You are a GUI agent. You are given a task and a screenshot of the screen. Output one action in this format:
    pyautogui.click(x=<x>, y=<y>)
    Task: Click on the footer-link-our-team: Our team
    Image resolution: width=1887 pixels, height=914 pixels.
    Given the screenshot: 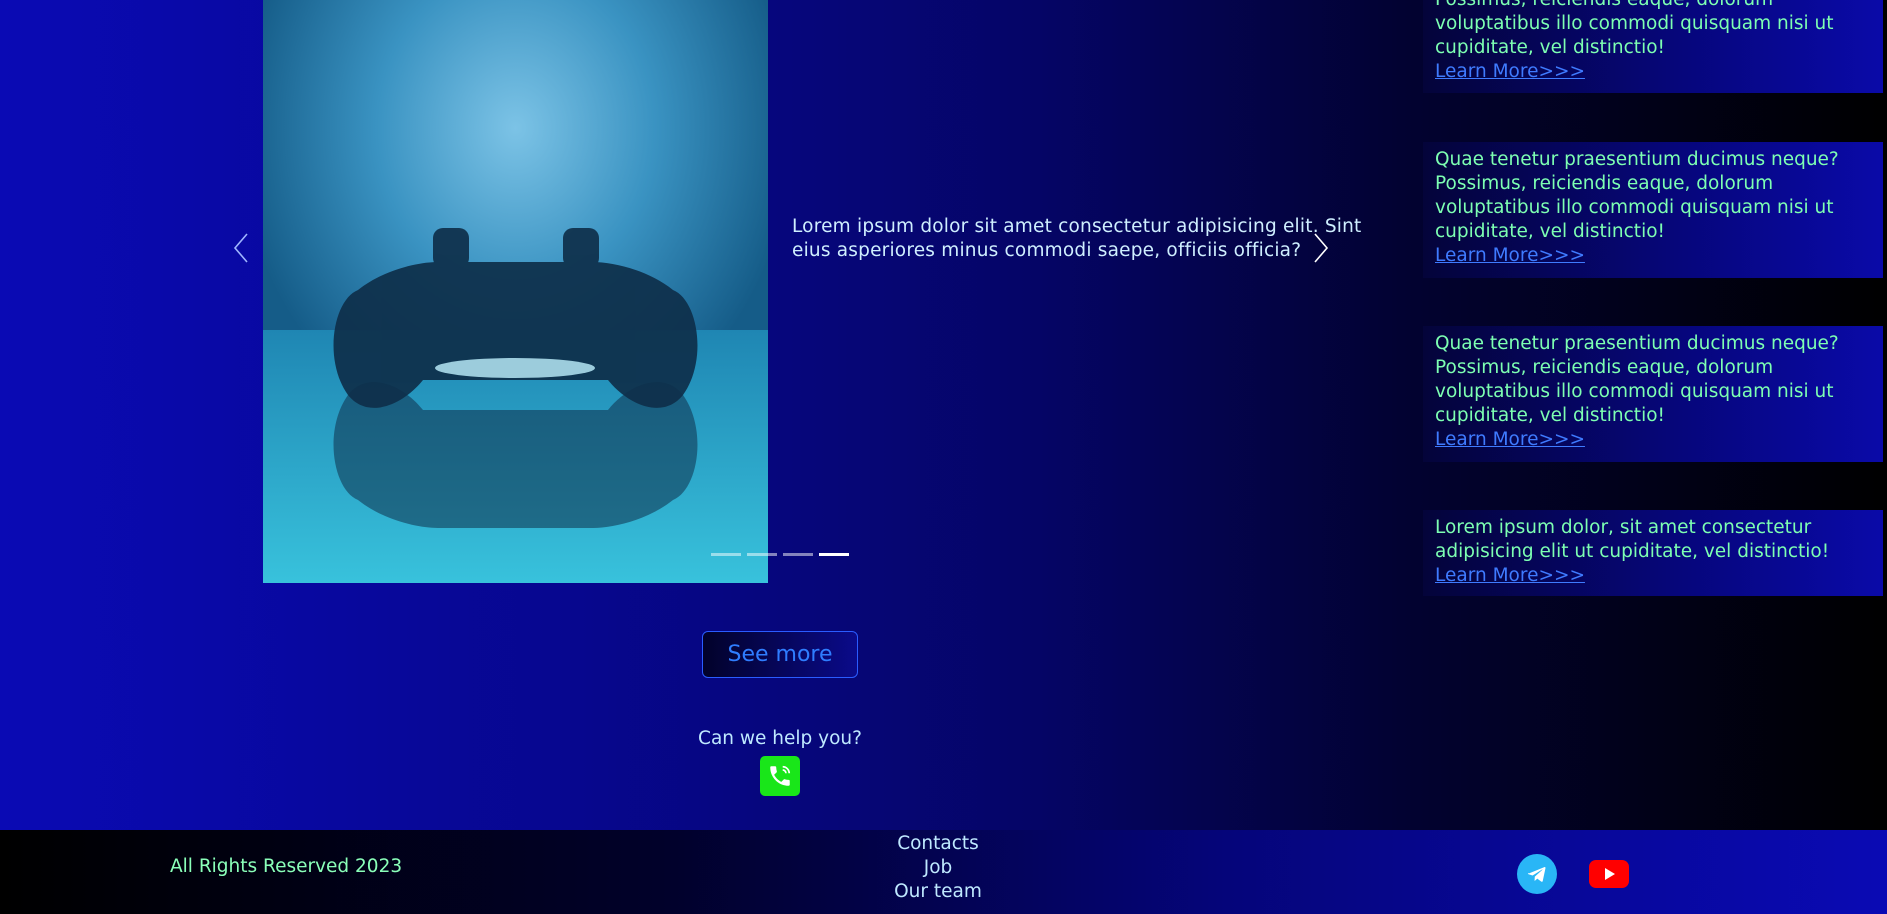 What is the action you would take?
    pyautogui.click(x=938, y=892)
    